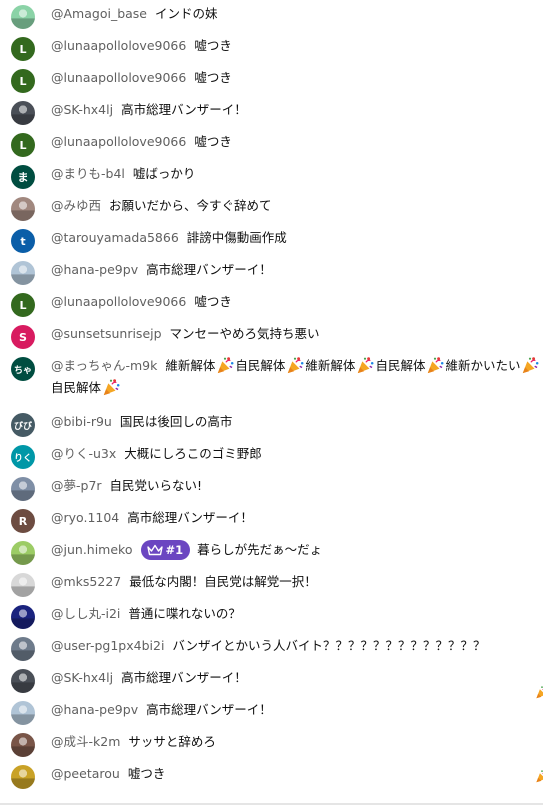  Describe the element at coordinates (23, 521) in the screenshot. I see `author-avatar: R` at that location.